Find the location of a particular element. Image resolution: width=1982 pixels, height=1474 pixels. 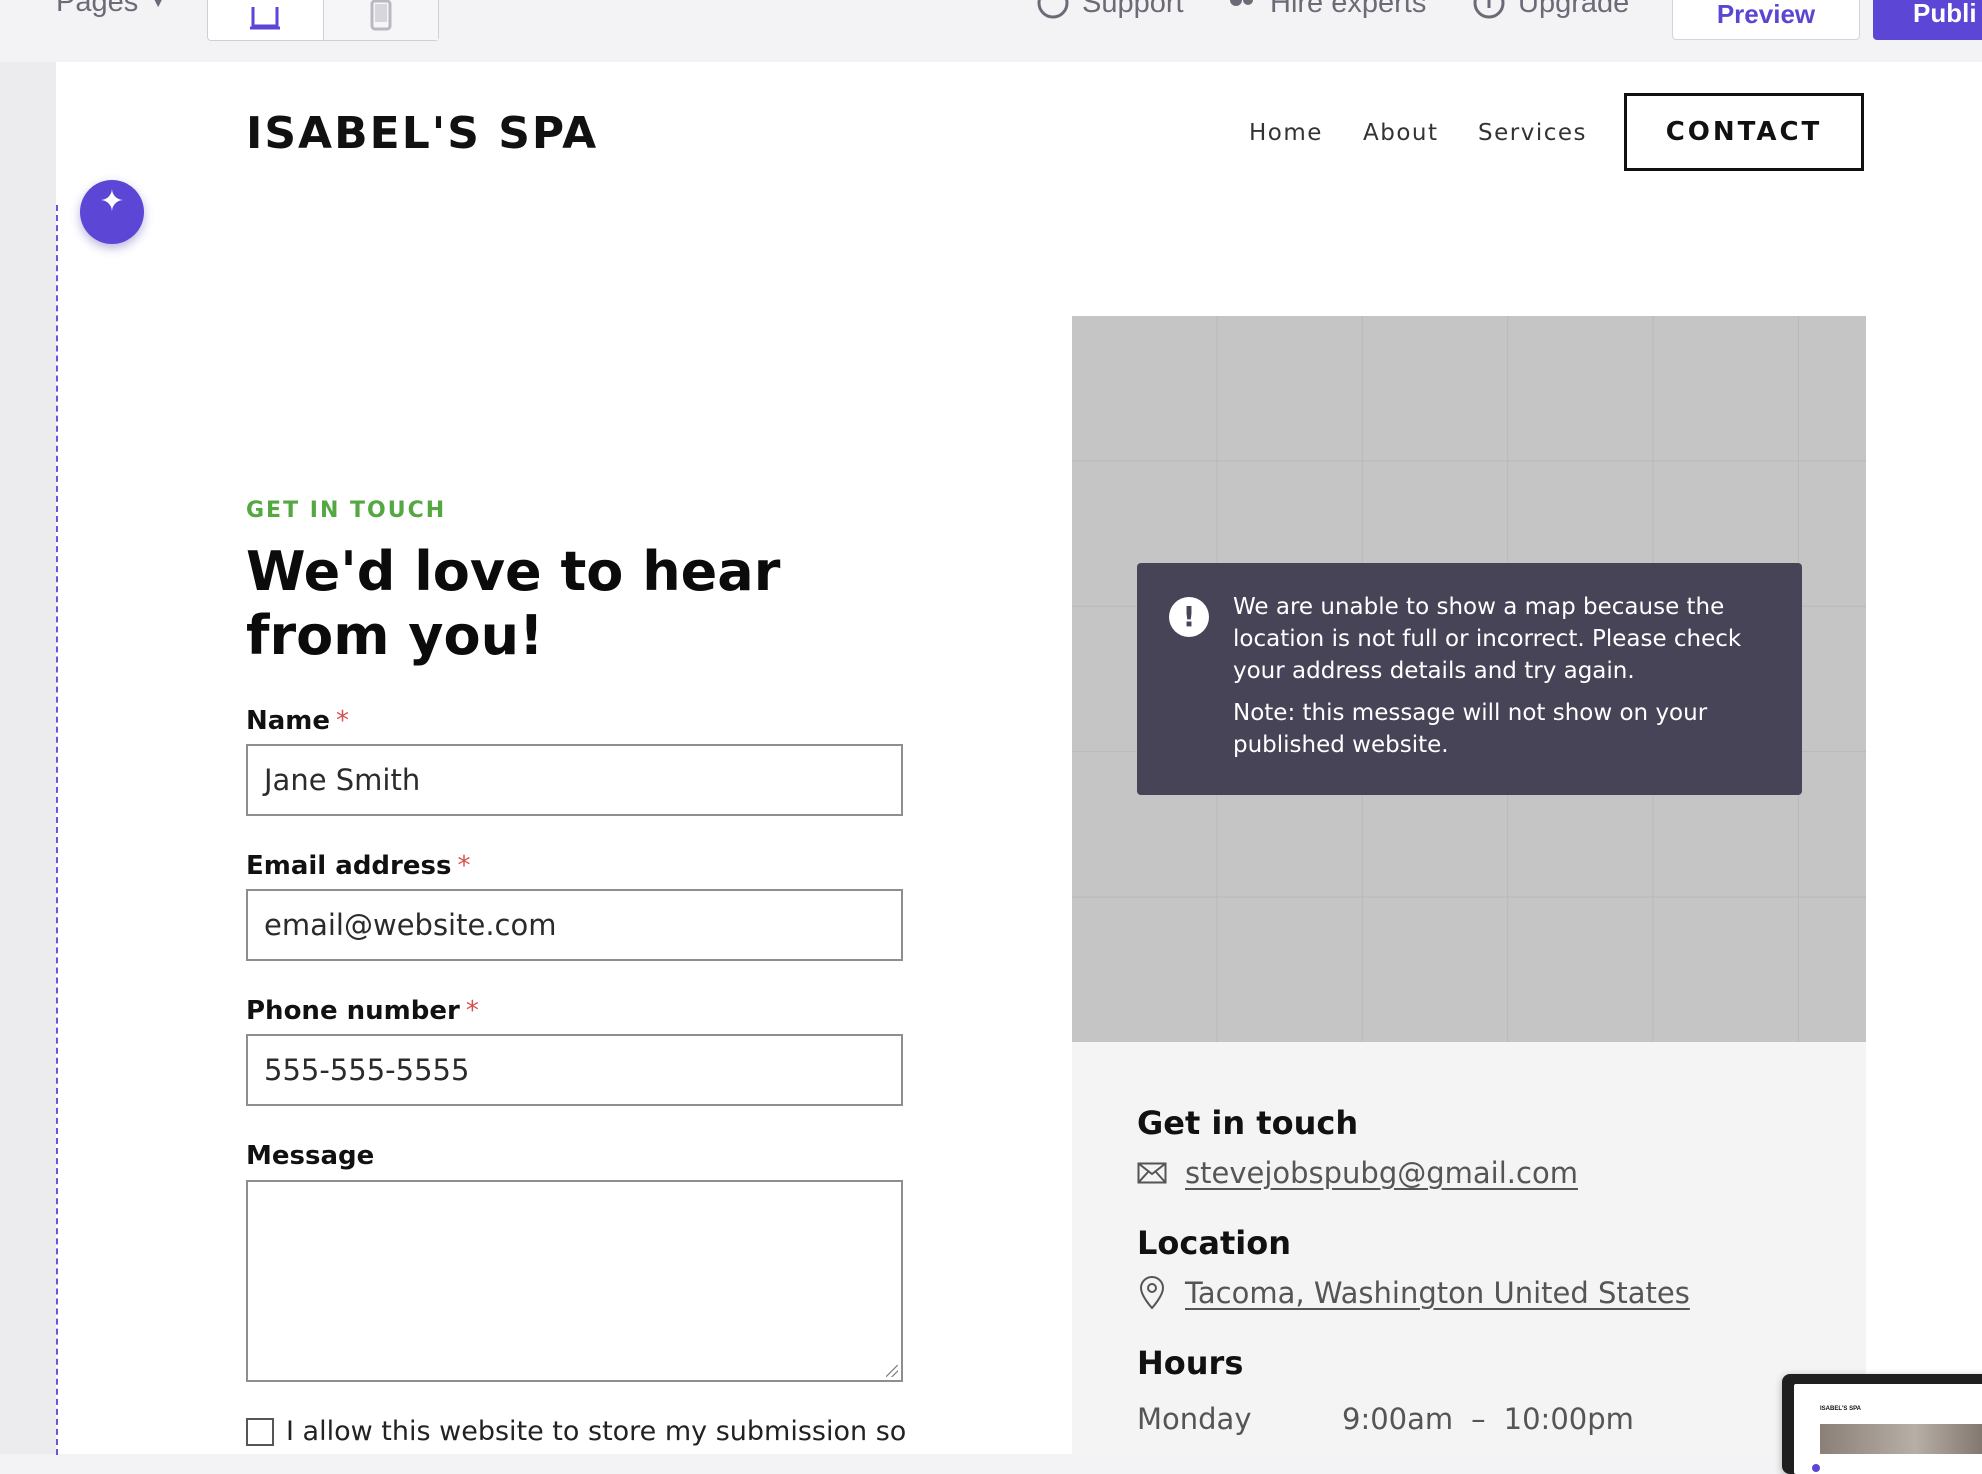

phone-label-text: Phone number is located at coordinates (353, 1011).